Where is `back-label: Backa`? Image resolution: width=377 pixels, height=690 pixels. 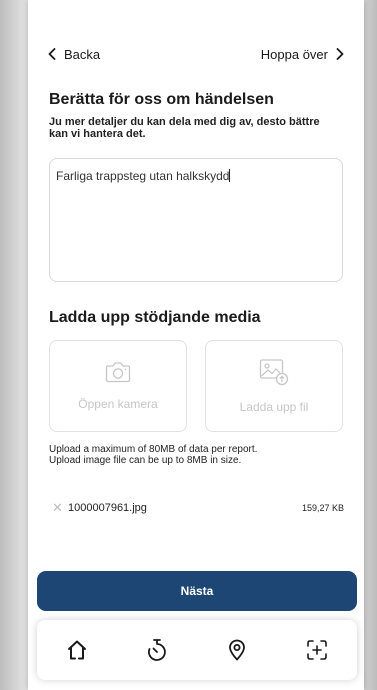
back-label: Backa is located at coordinates (82, 54).